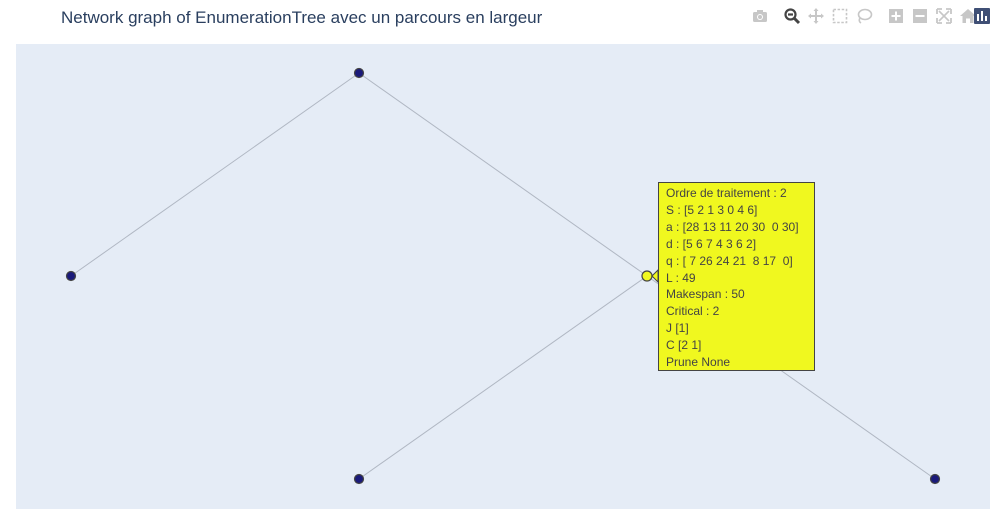  I want to click on hover-makespan: Makespan : 50, so click(705, 294).